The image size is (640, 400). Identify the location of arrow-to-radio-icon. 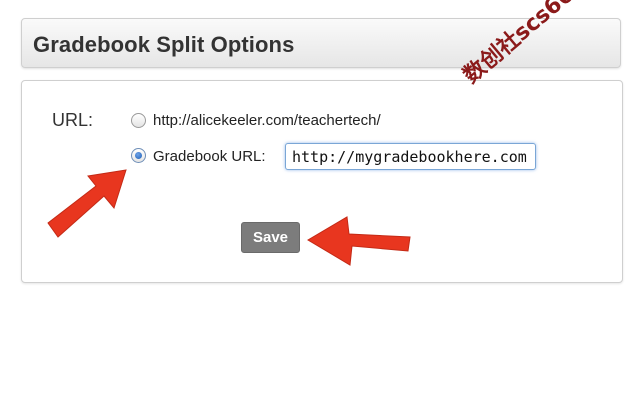
(87, 203).